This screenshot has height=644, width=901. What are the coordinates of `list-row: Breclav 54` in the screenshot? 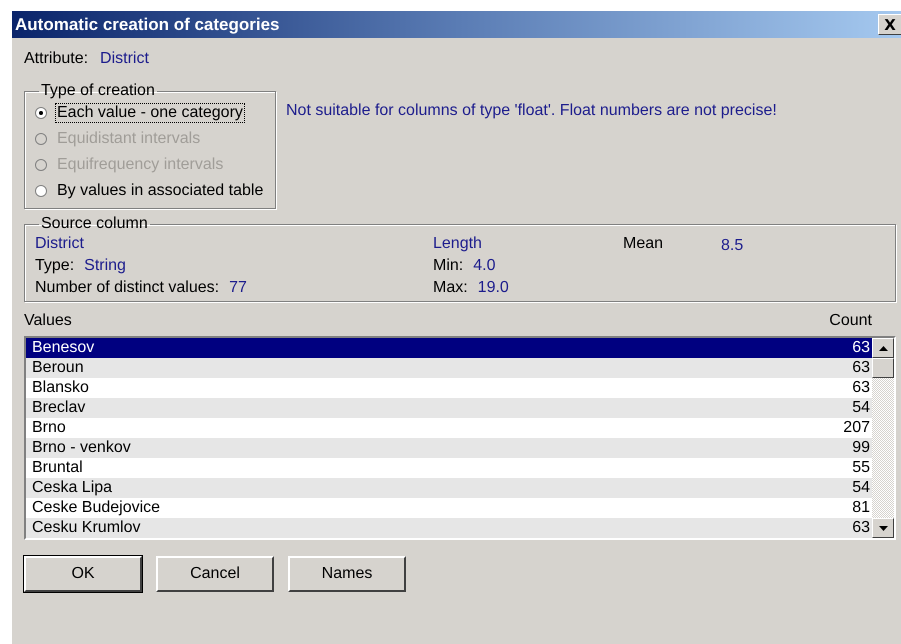 It's located at (449, 408).